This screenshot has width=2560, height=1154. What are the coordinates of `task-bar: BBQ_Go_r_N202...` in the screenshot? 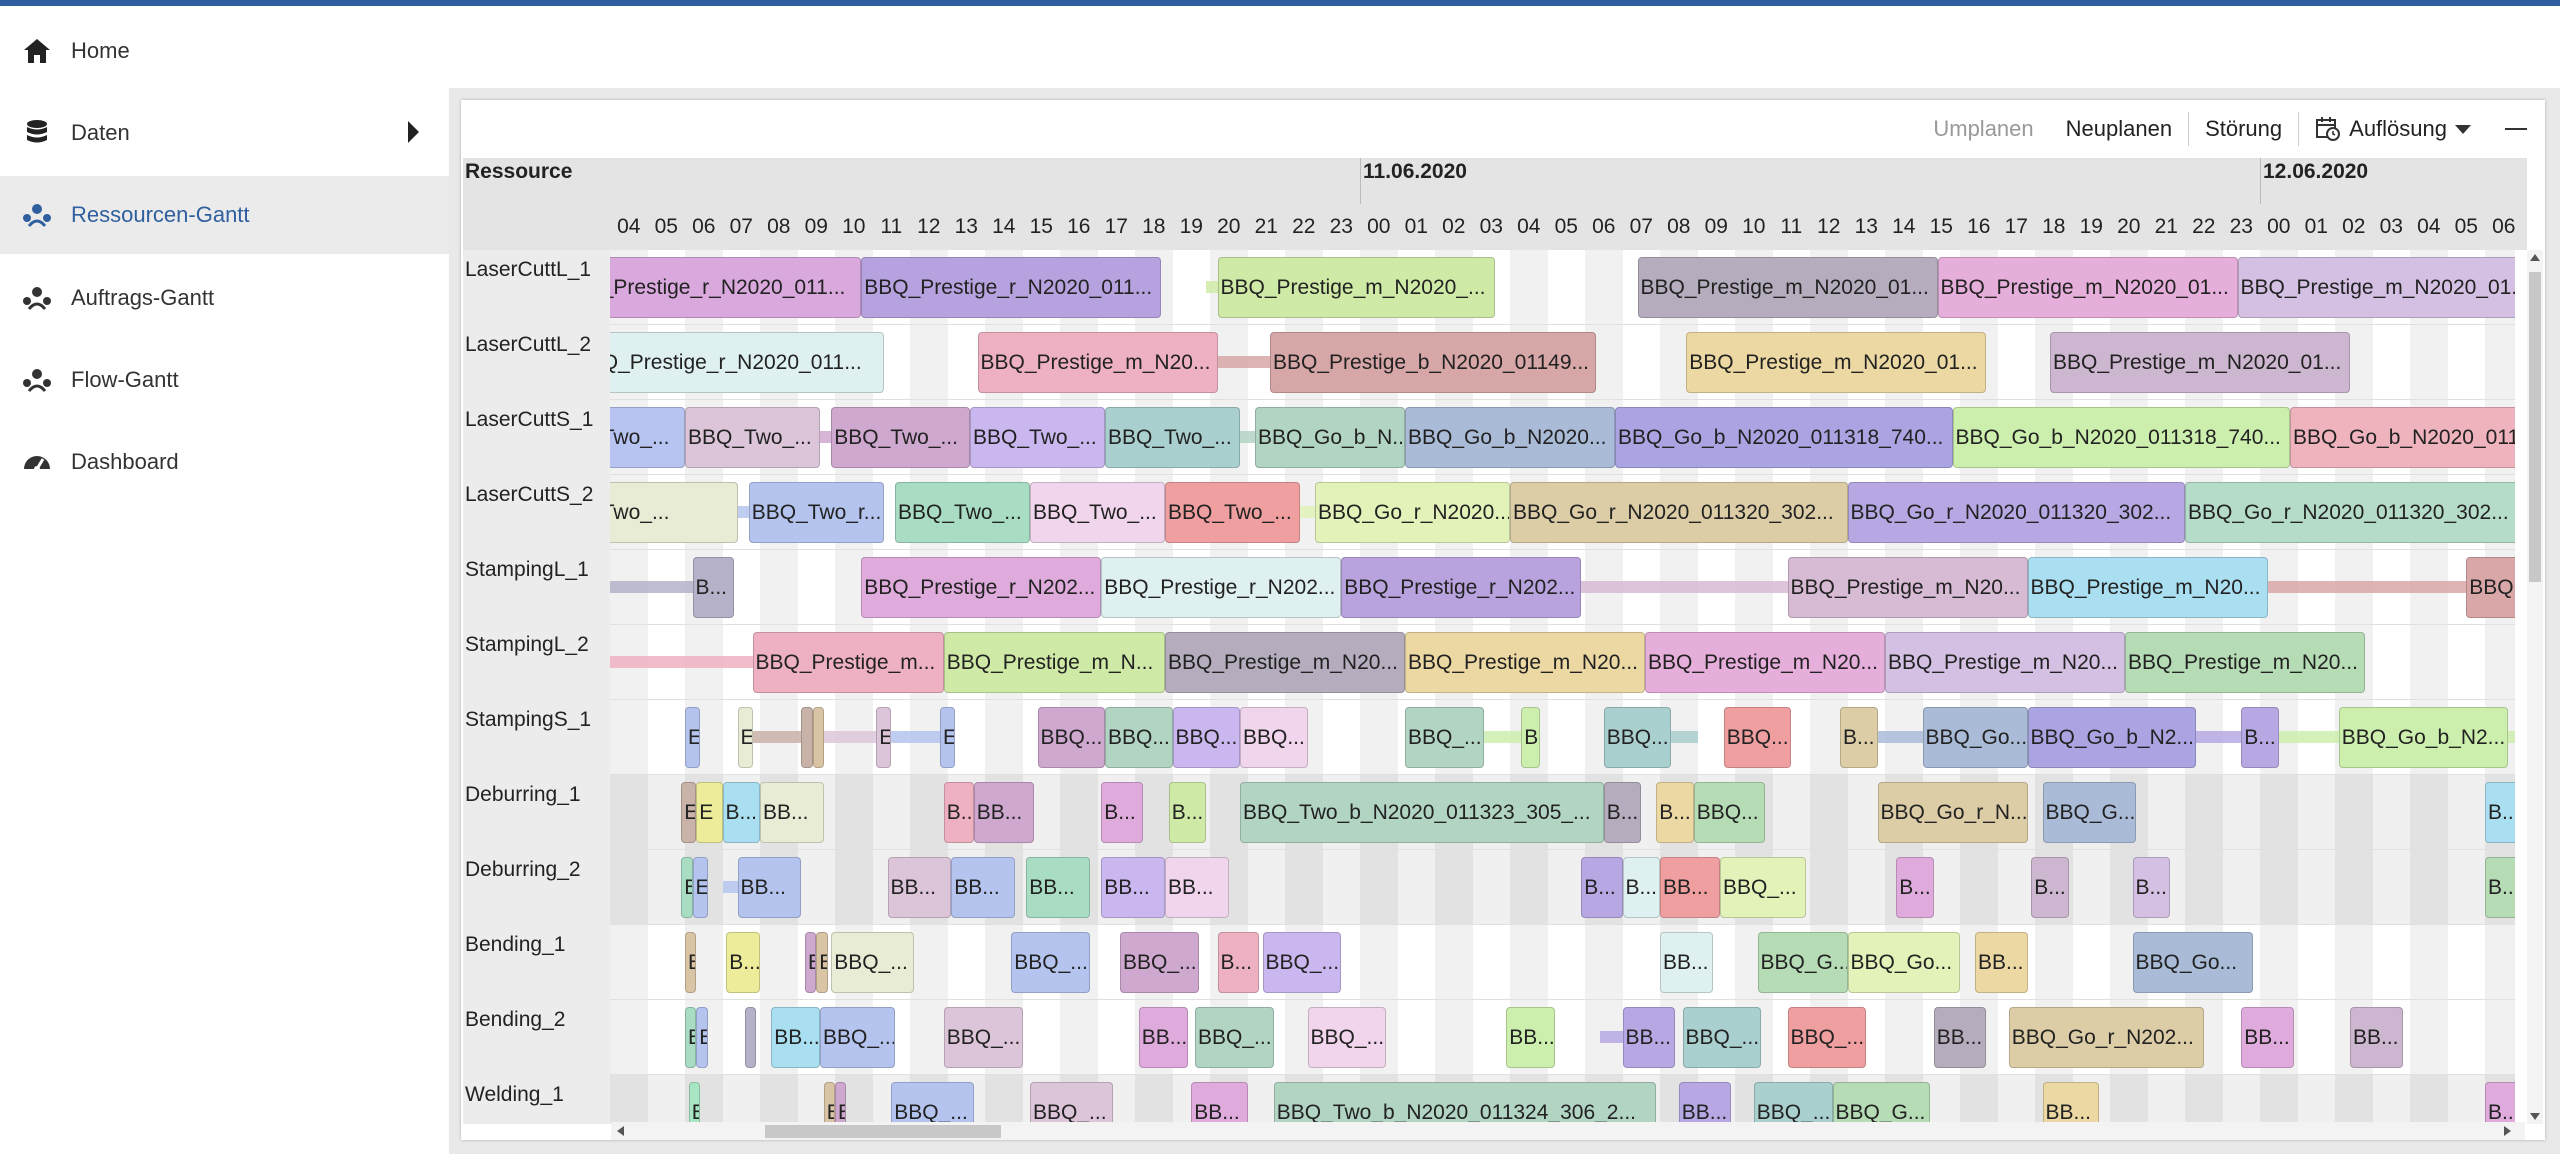 It's located at (2106, 1037).